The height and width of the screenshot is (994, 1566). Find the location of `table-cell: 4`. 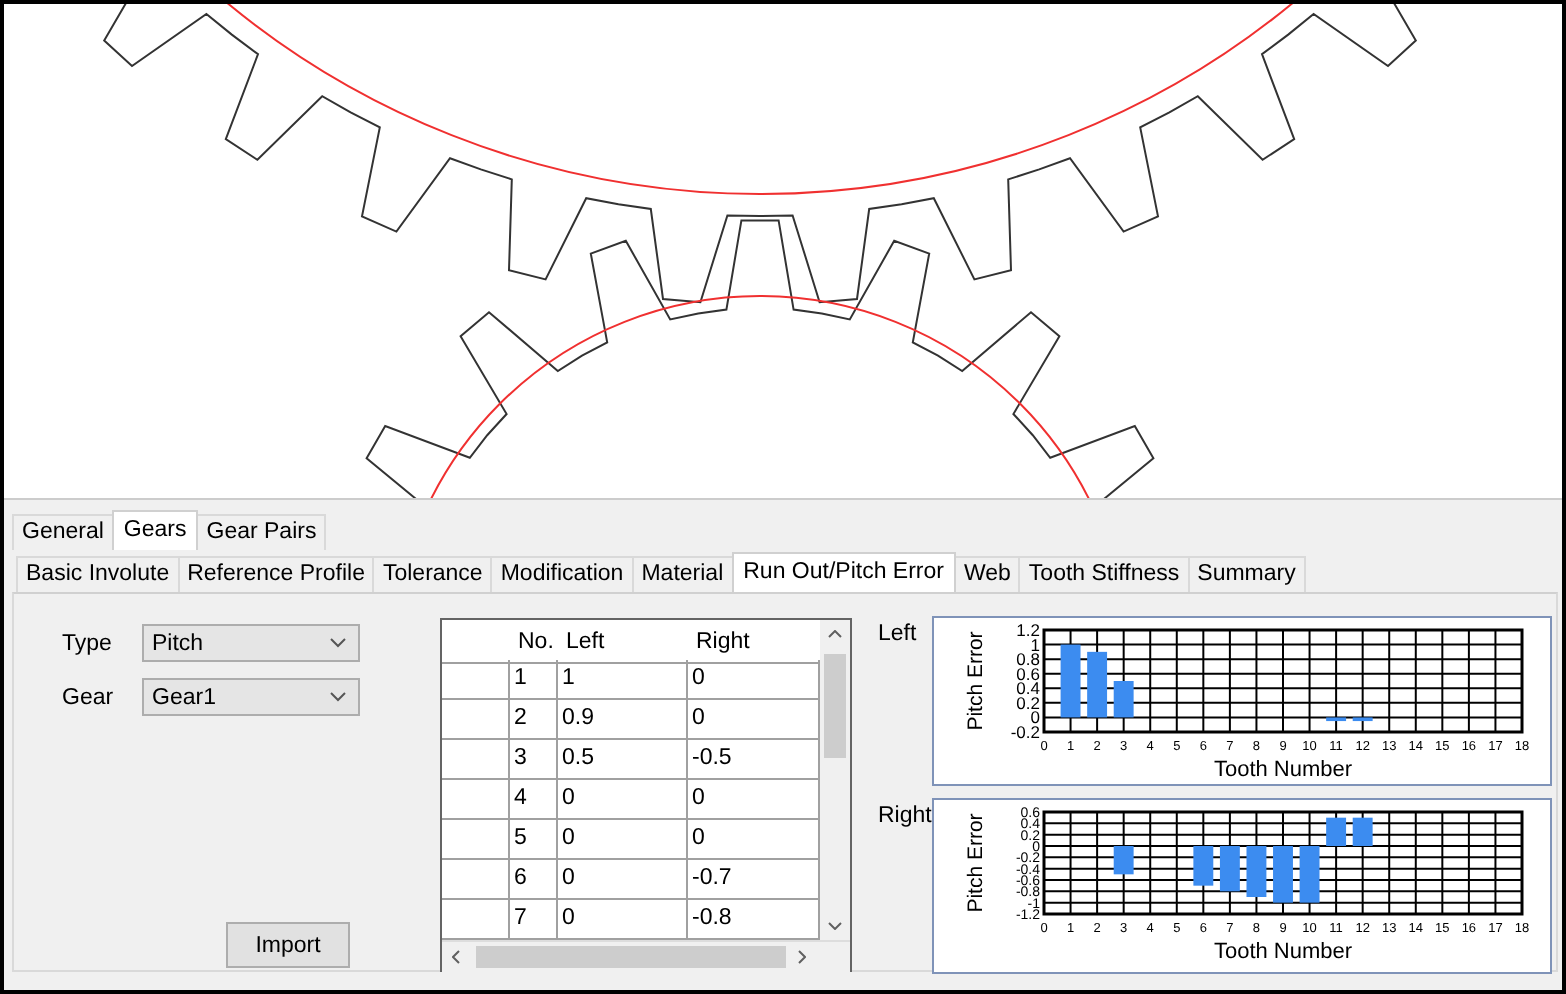

table-cell: 4 is located at coordinates (534, 800).